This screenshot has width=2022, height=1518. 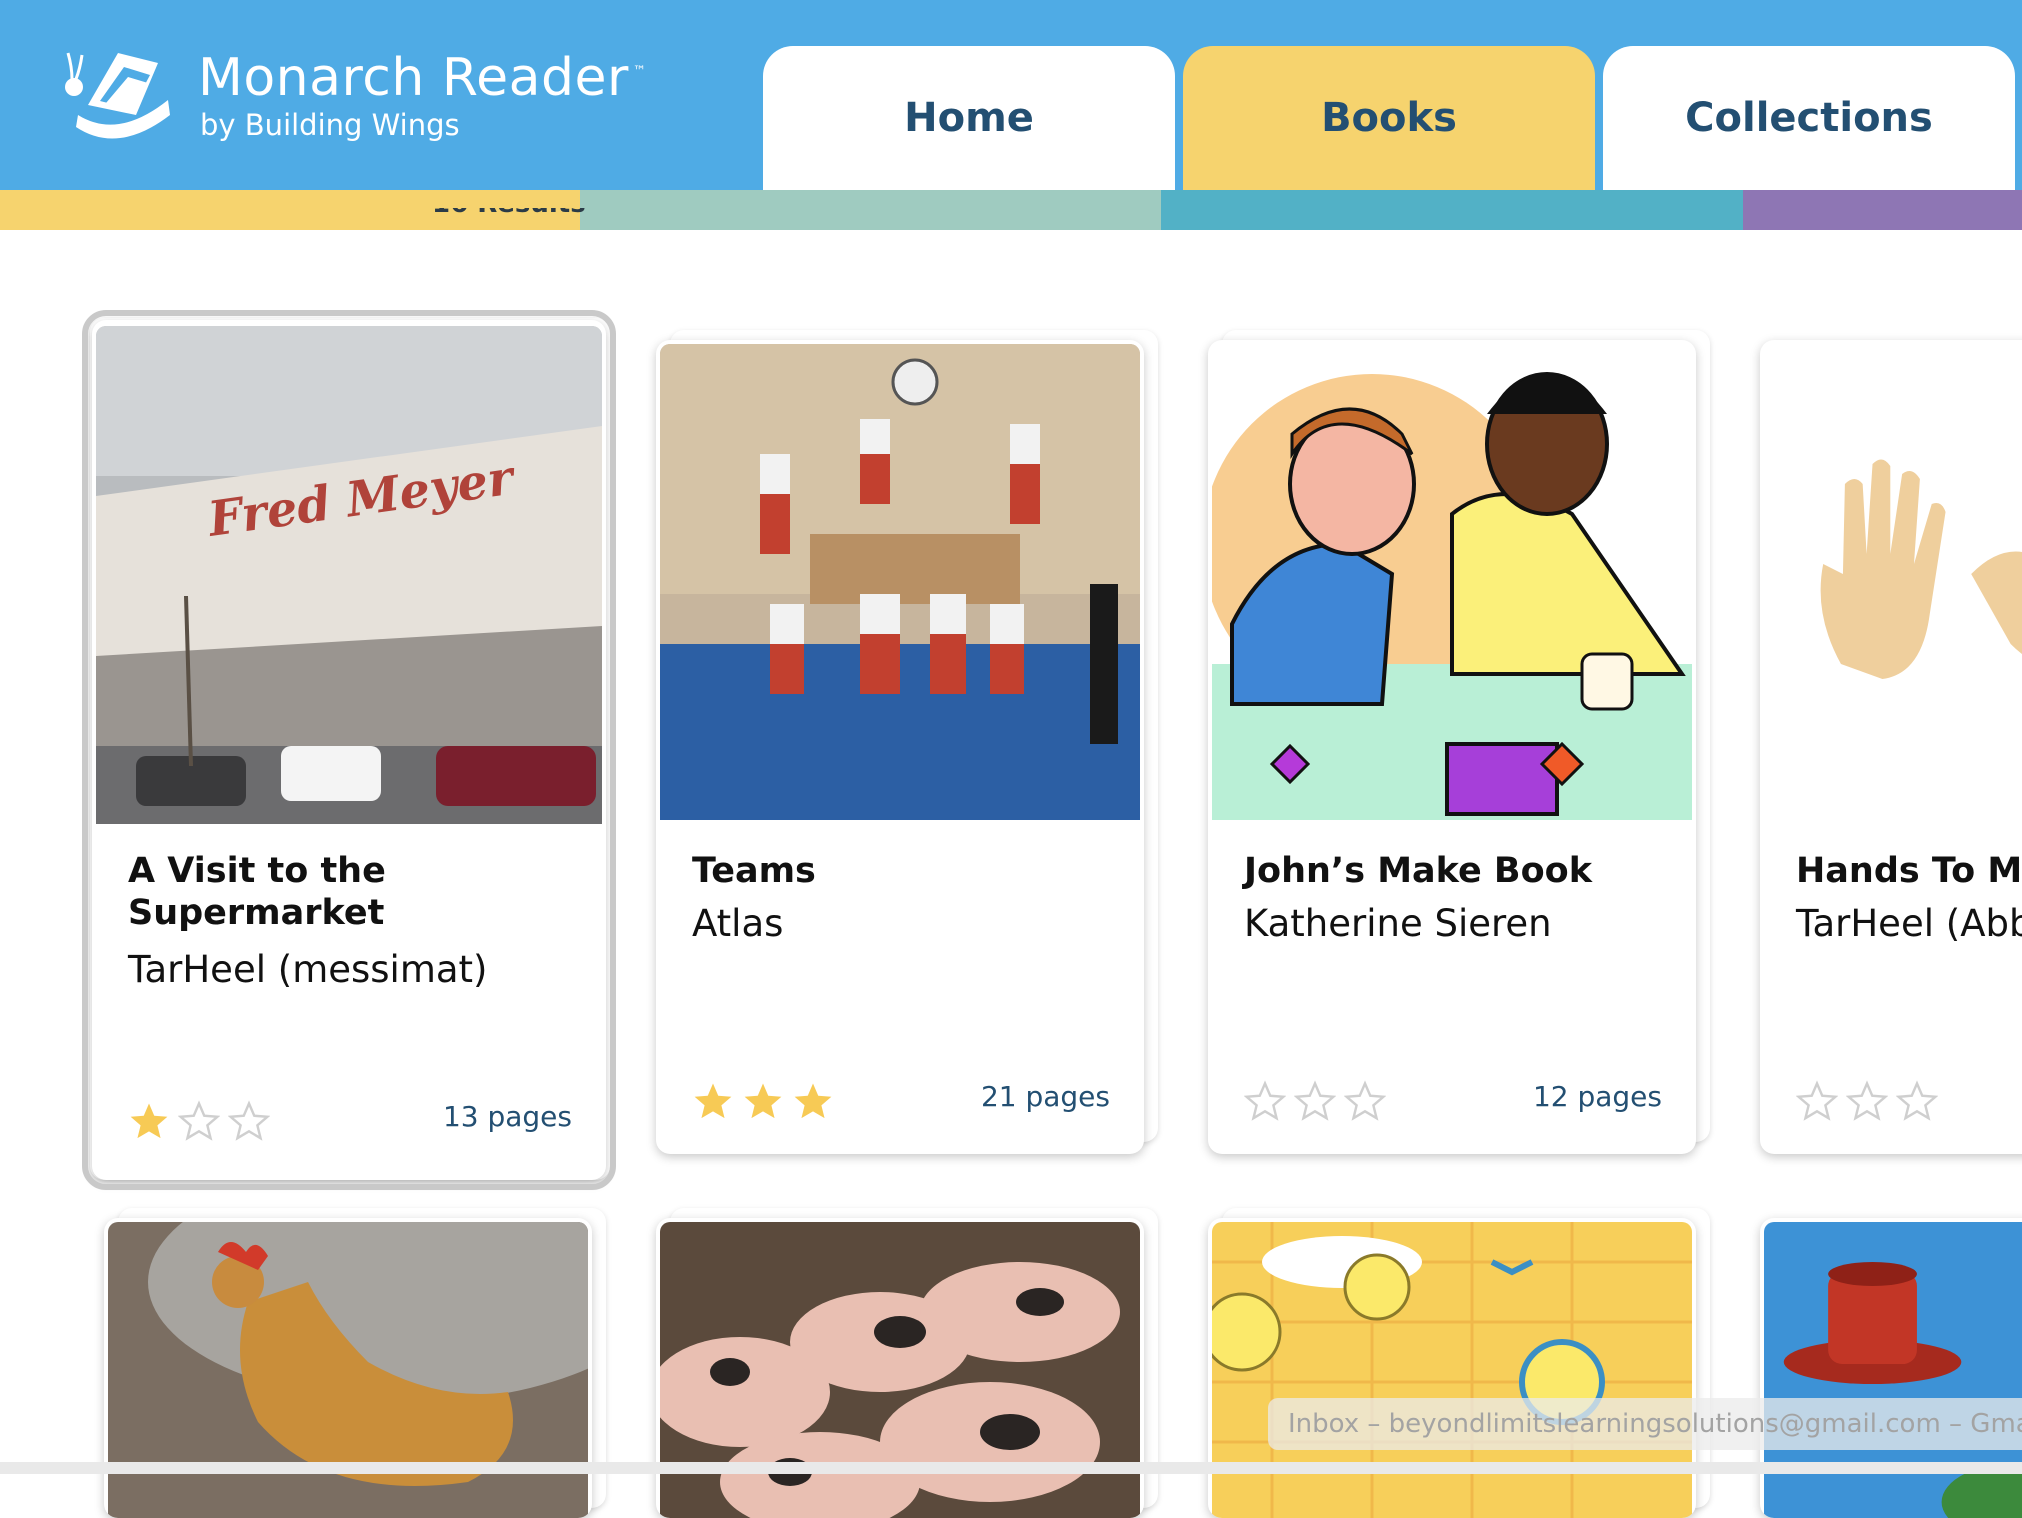 What do you see at coordinates (308, 969) in the screenshot?
I see `book-author: TarHeel (messimat)` at bounding box center [308, 969].